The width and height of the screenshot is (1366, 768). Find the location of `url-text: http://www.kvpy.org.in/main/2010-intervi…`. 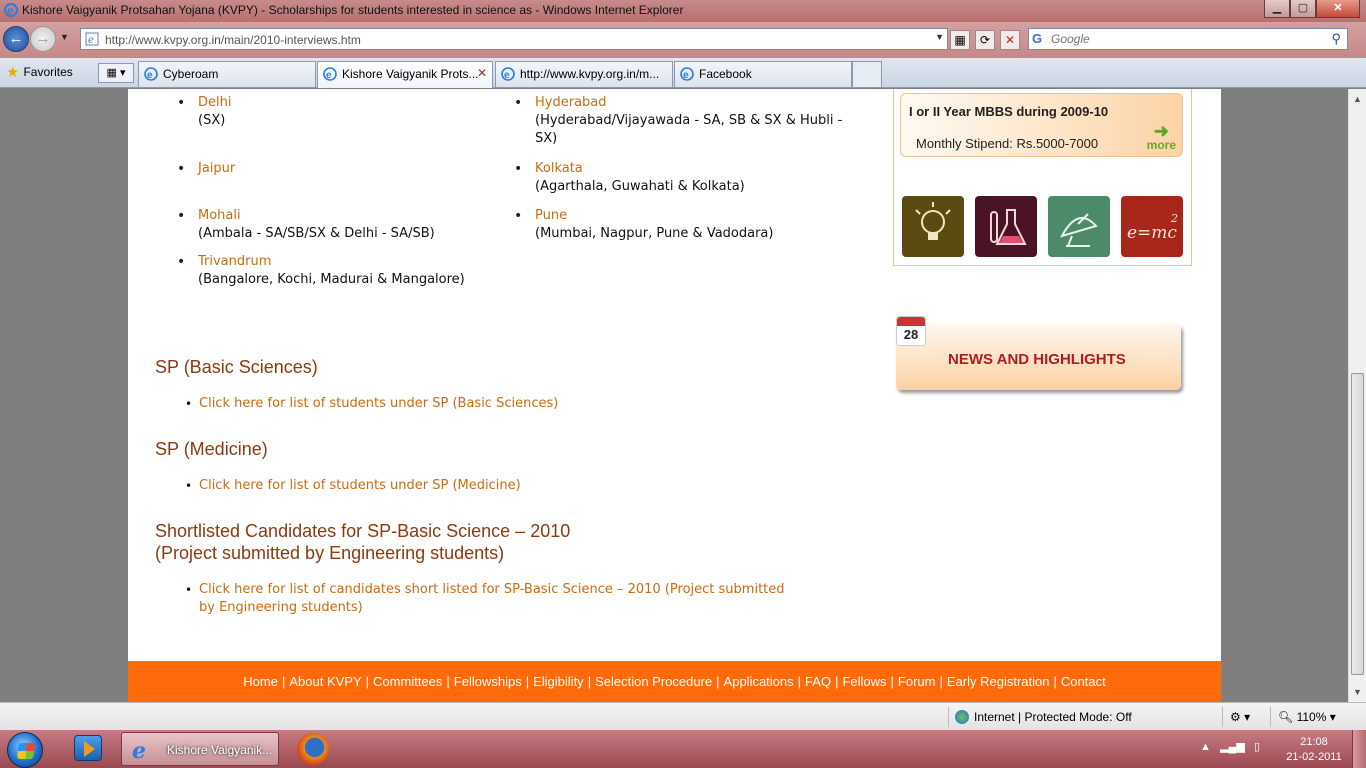

url-text: http://www.kvpy.org.in/main/2010-intervi… is located at coordinates (233, 40).